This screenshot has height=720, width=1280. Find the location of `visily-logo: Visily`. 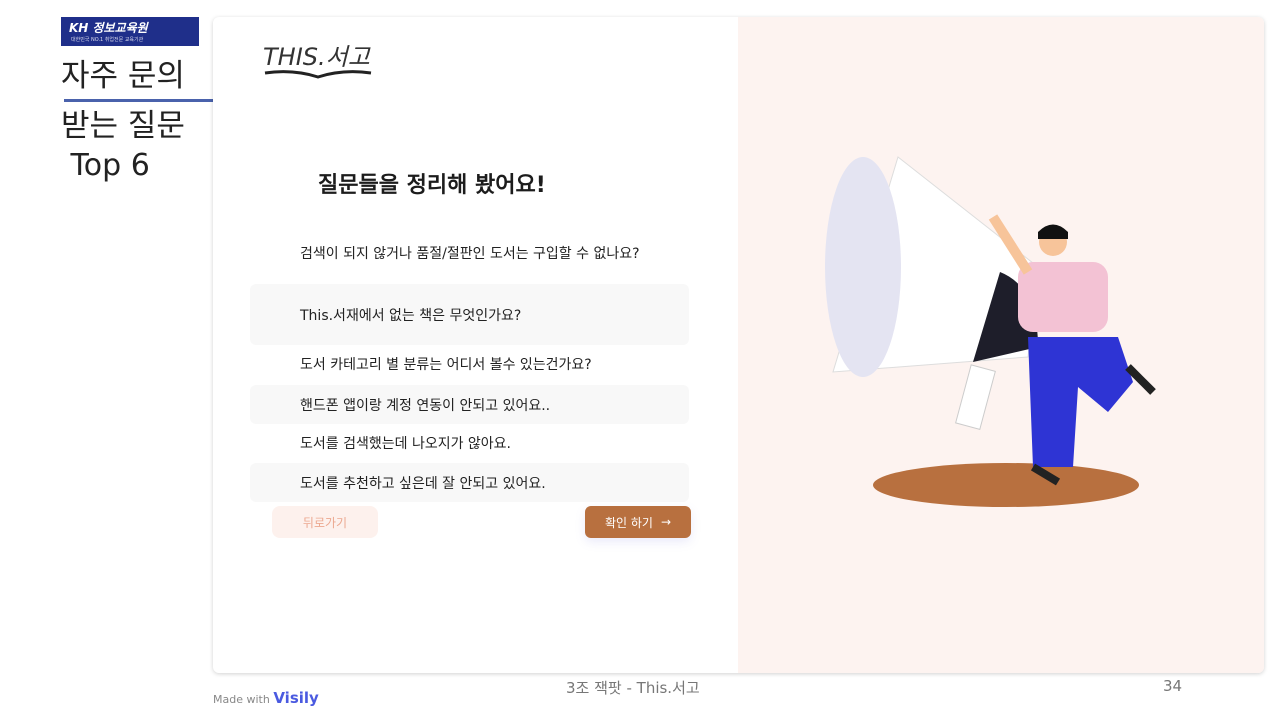

visily-logo: Visily is located at coordinates (296, 698).